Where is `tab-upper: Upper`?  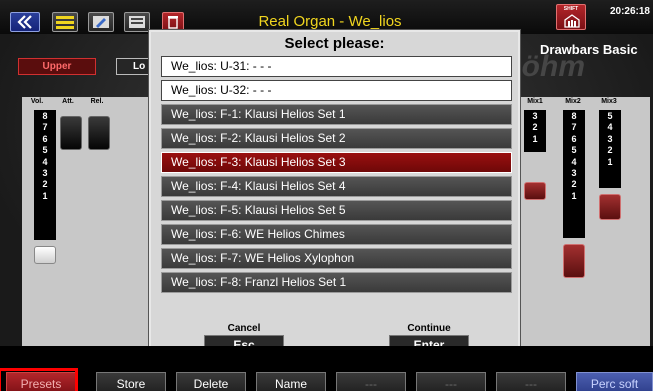
tab-upper: Upper is located at coordinates (57, 66).